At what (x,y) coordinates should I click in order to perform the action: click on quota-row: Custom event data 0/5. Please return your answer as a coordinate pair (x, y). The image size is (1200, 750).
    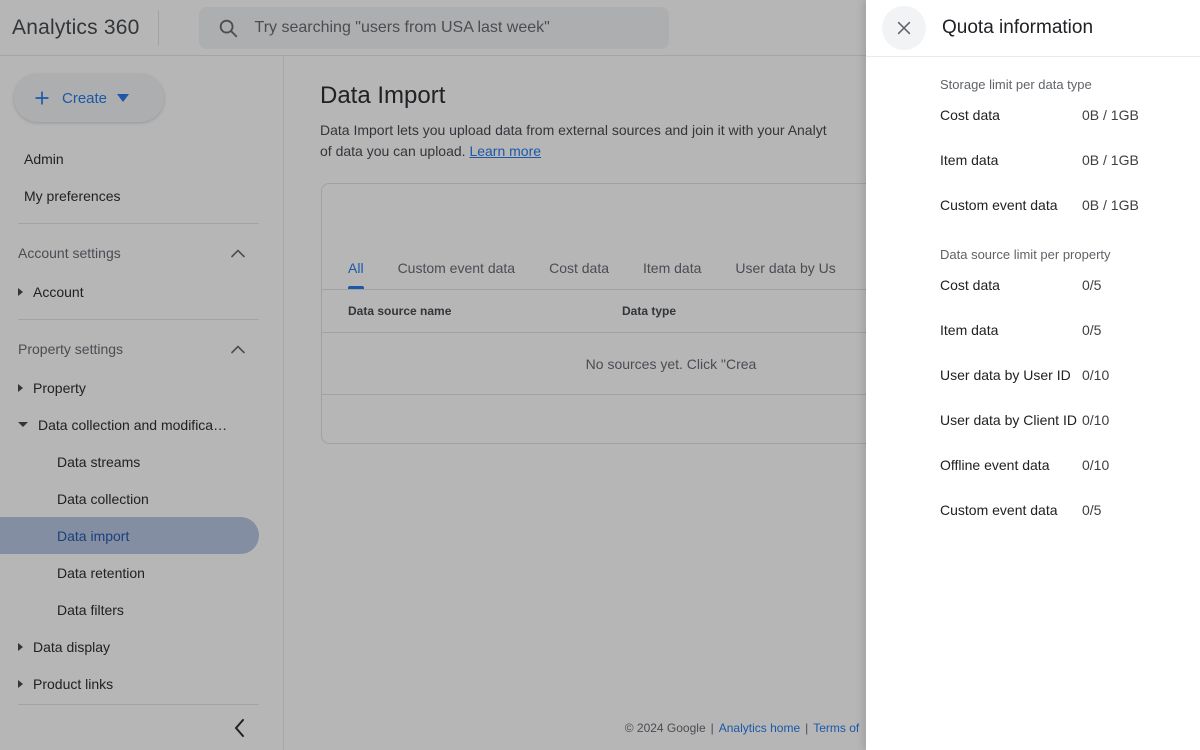
    Looking at the image, I should click on (1033, 509).